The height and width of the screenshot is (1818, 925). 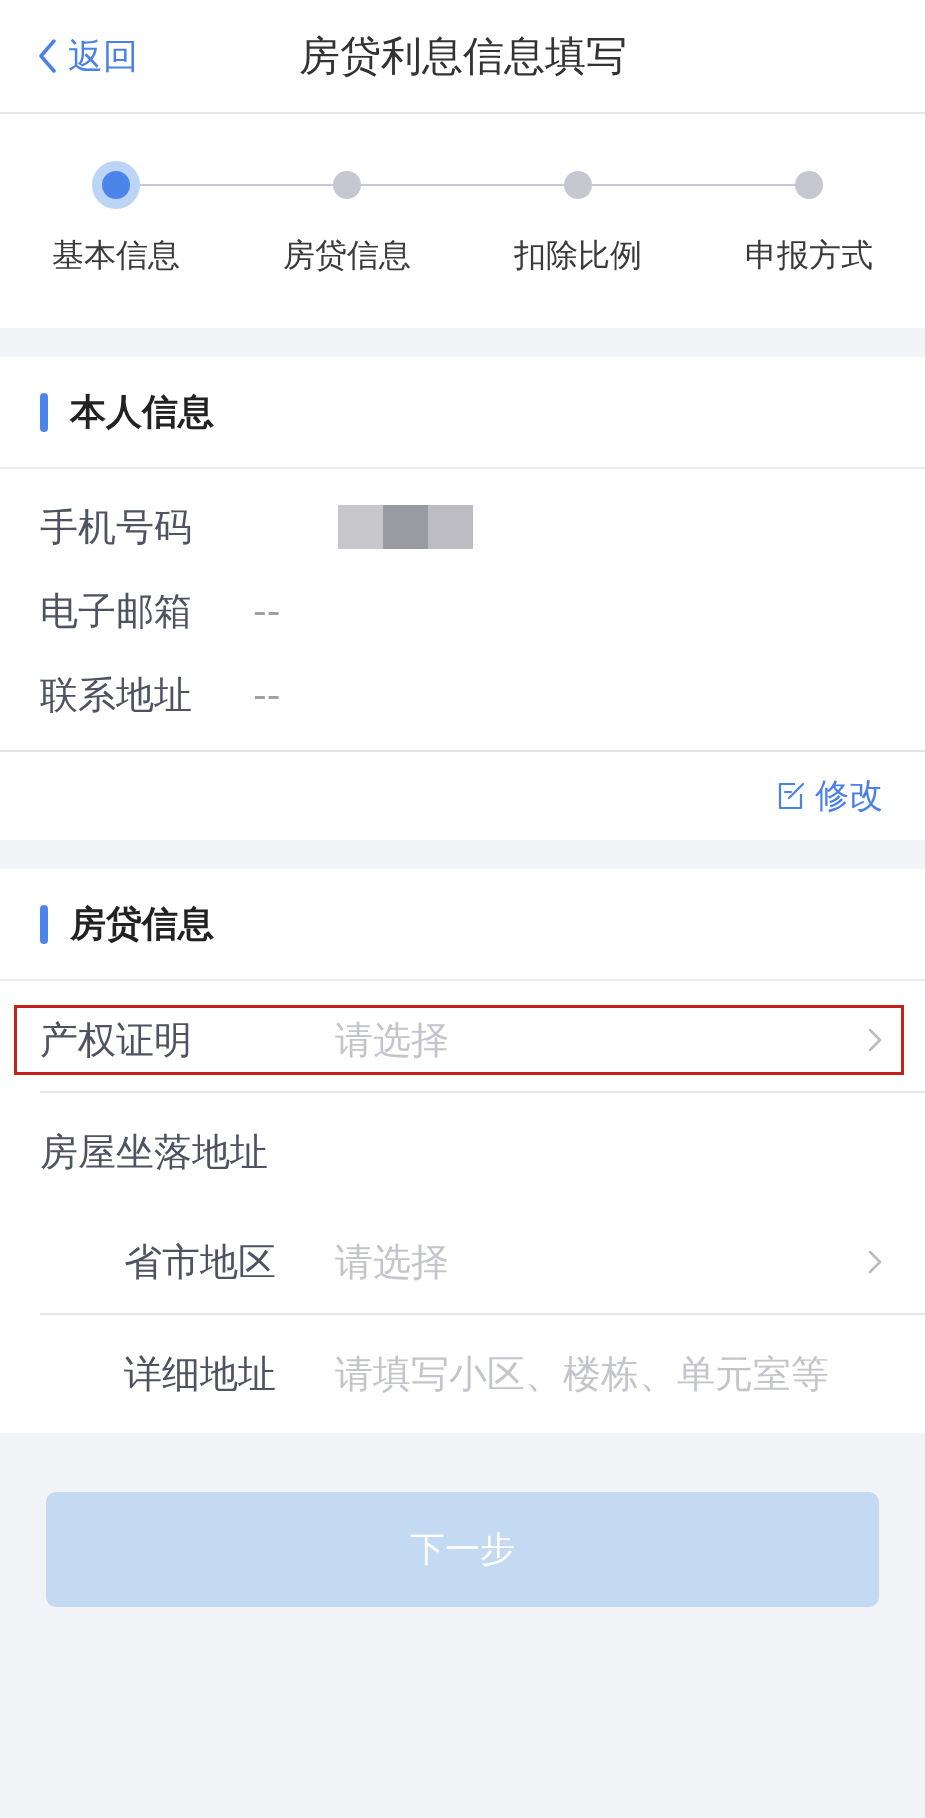 What do you see at coordinates (142, 411) in the screenshot?
I see `section-title: 本人信息` at bounding box center [142, 411].